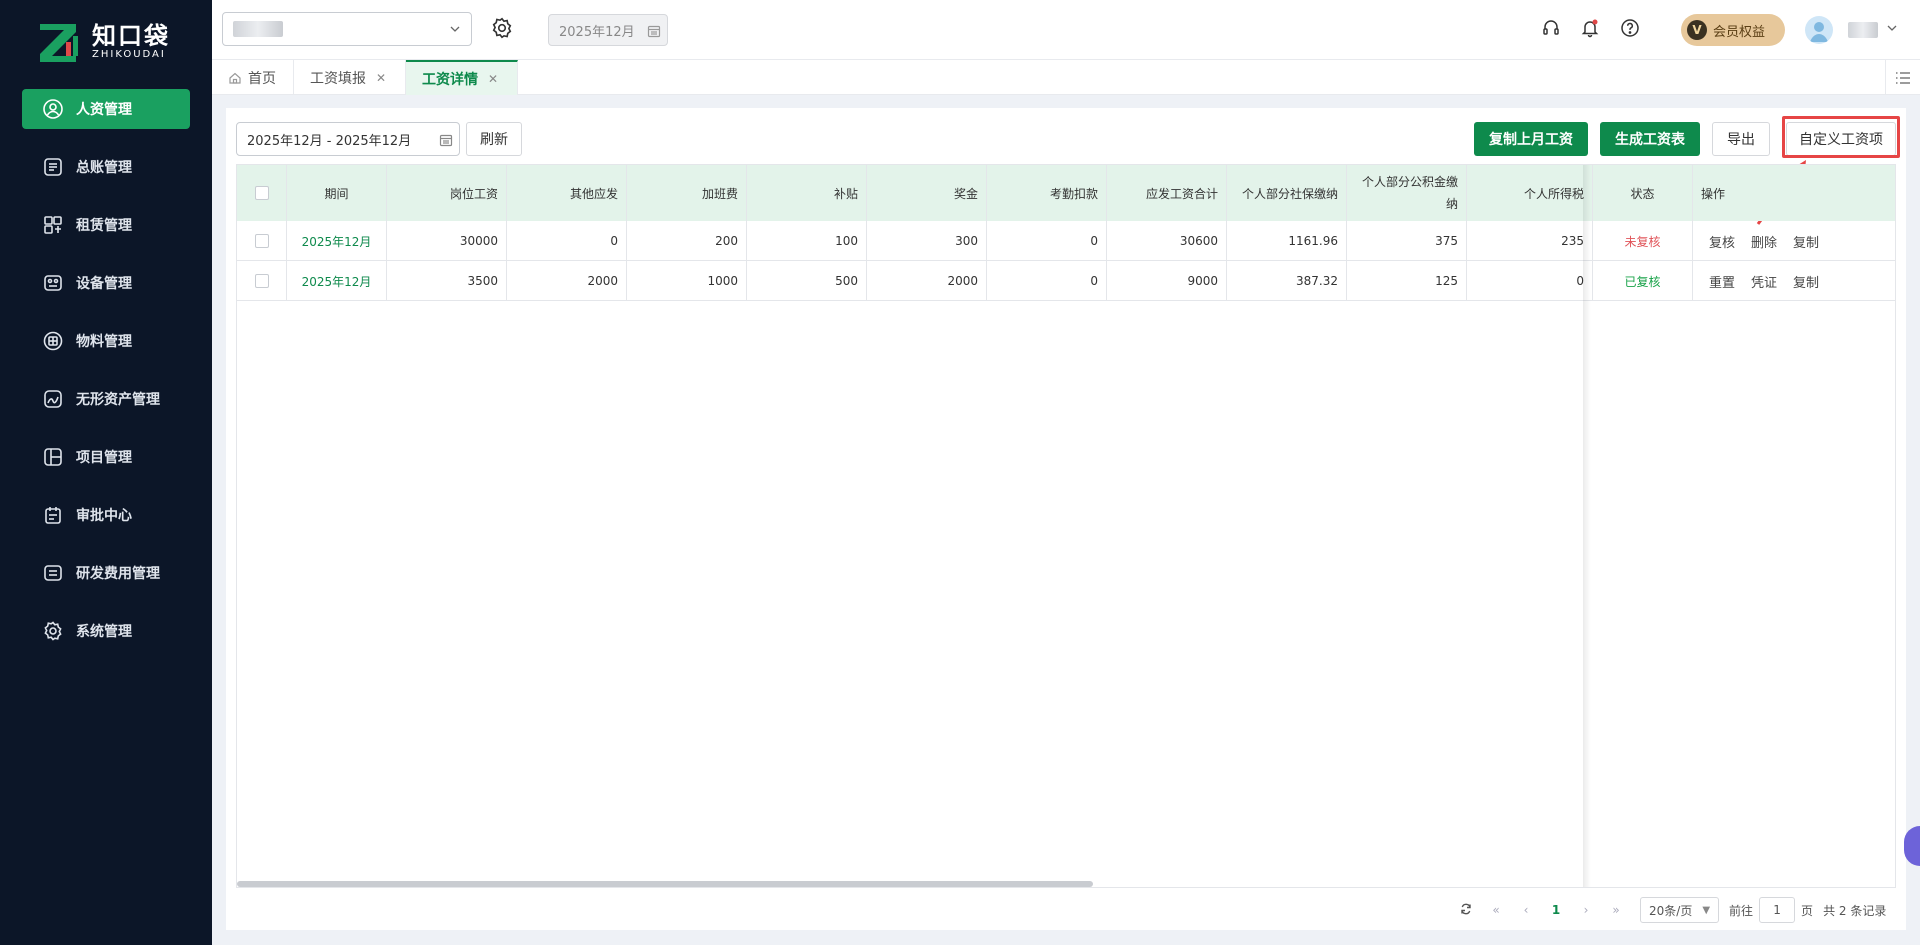 The image size is (1920, 945). Describe the element at coordinates (1530, 193) in the screenshot. I see `col-tax: 个人所得税` at that location.